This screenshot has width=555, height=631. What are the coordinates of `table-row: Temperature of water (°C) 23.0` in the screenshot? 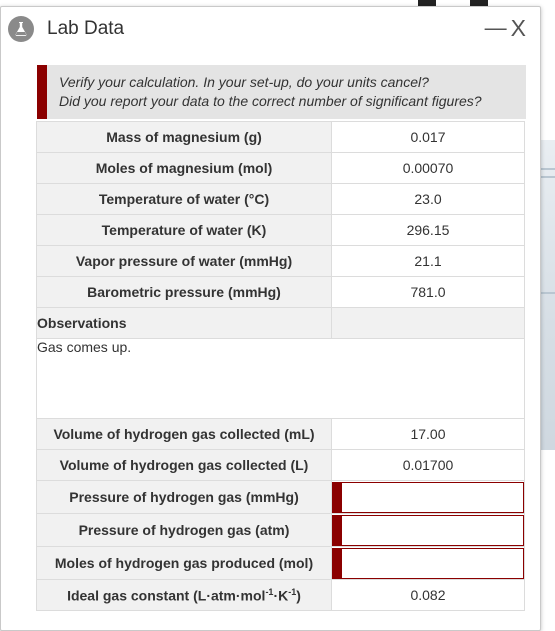 It's located at (280, 199).